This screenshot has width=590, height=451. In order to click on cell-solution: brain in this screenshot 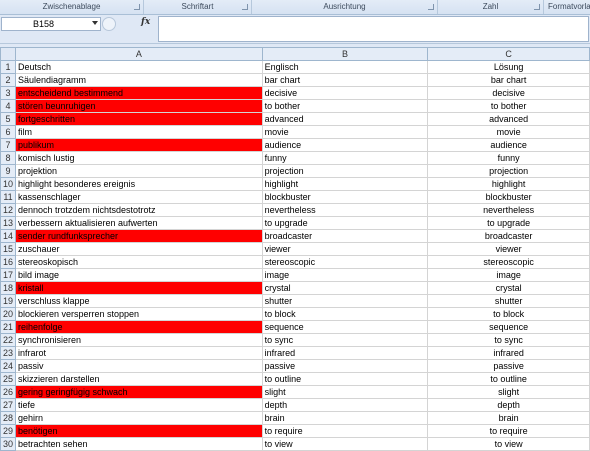, I will do `click(508, 418)`.